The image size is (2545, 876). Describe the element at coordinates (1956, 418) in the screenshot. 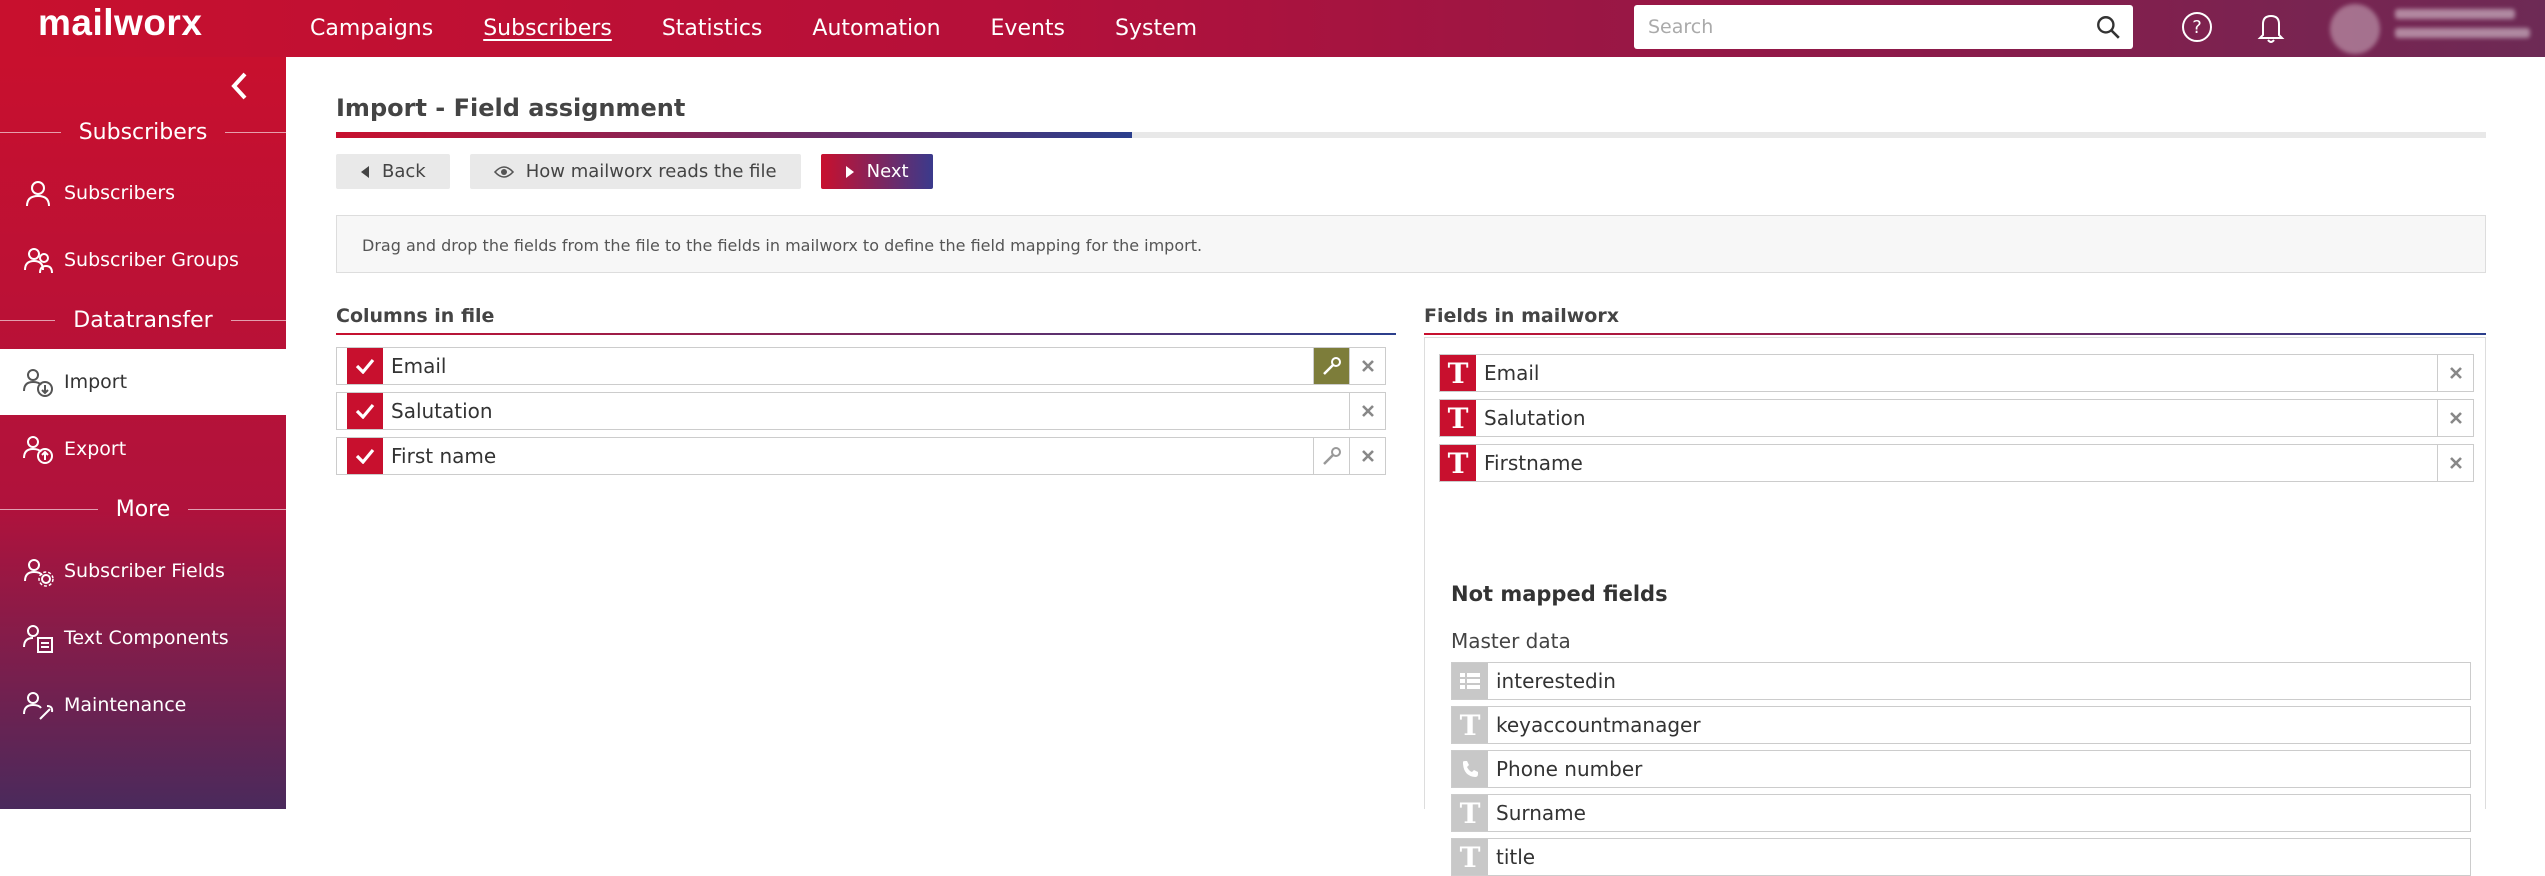

I see `mapped-field-row: T Salutation` at that location.